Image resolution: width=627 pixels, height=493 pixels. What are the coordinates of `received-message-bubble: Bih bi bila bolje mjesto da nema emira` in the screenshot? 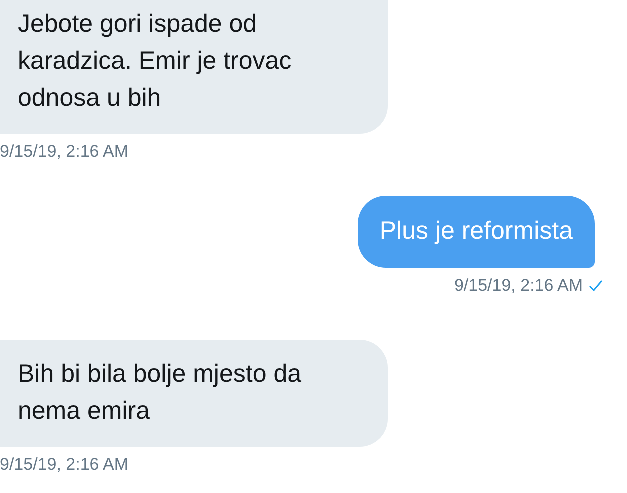 It's located at (194, 393).